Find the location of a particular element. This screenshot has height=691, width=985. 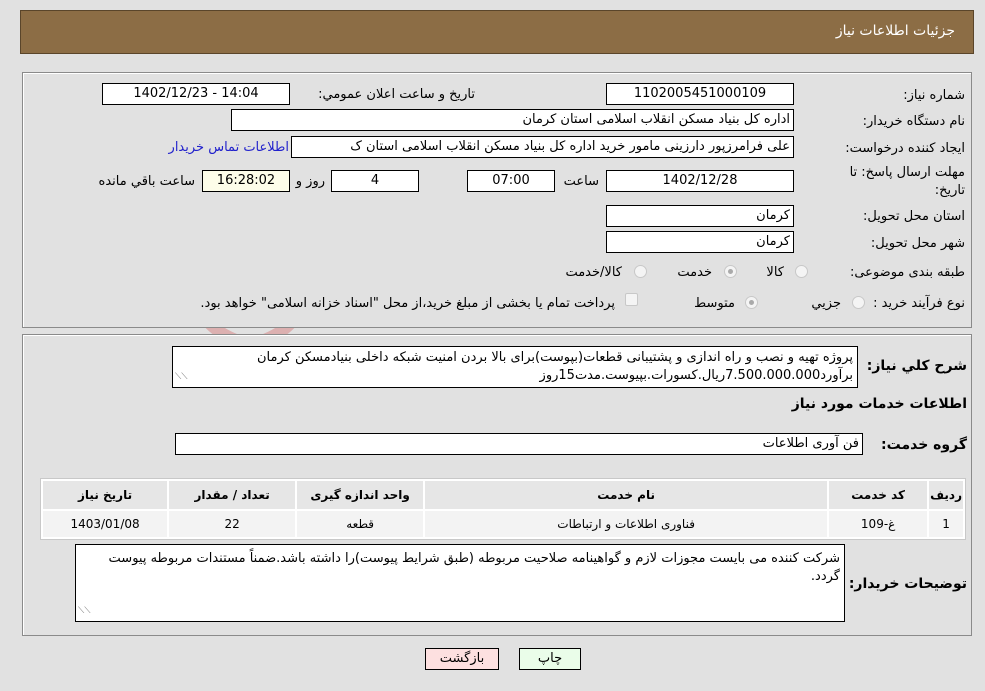

category-label: طبقه بندی موضوعی: is located at coordinates (907, 272).